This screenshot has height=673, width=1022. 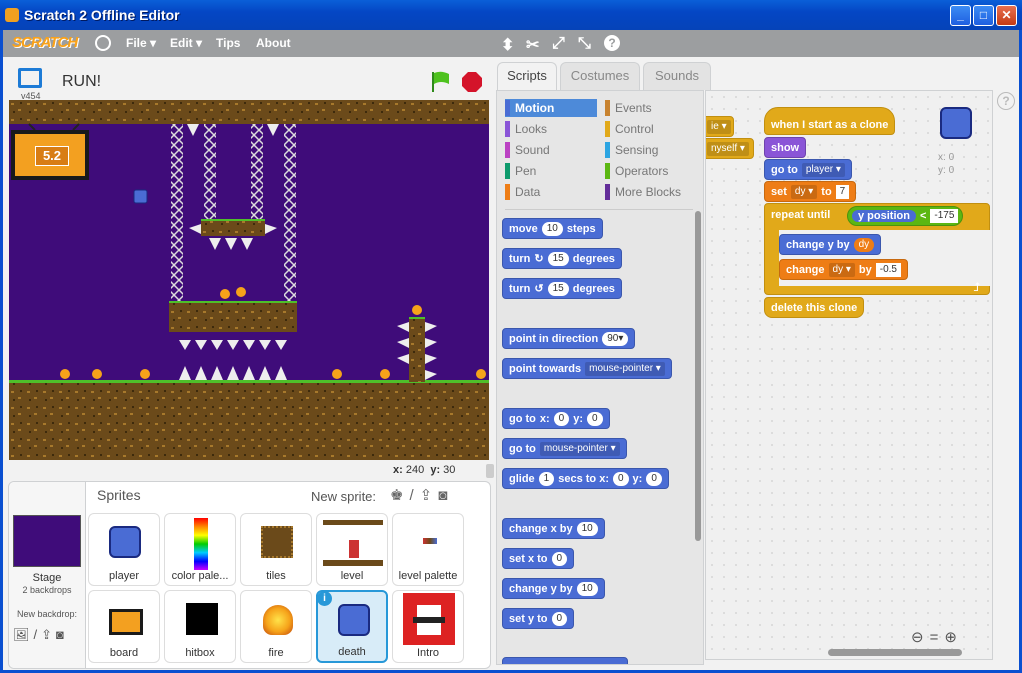 What do you see at coordinates (30, 78) in the screenshot?
I see `fullscreen-icon` at bounding box center [30, 78].